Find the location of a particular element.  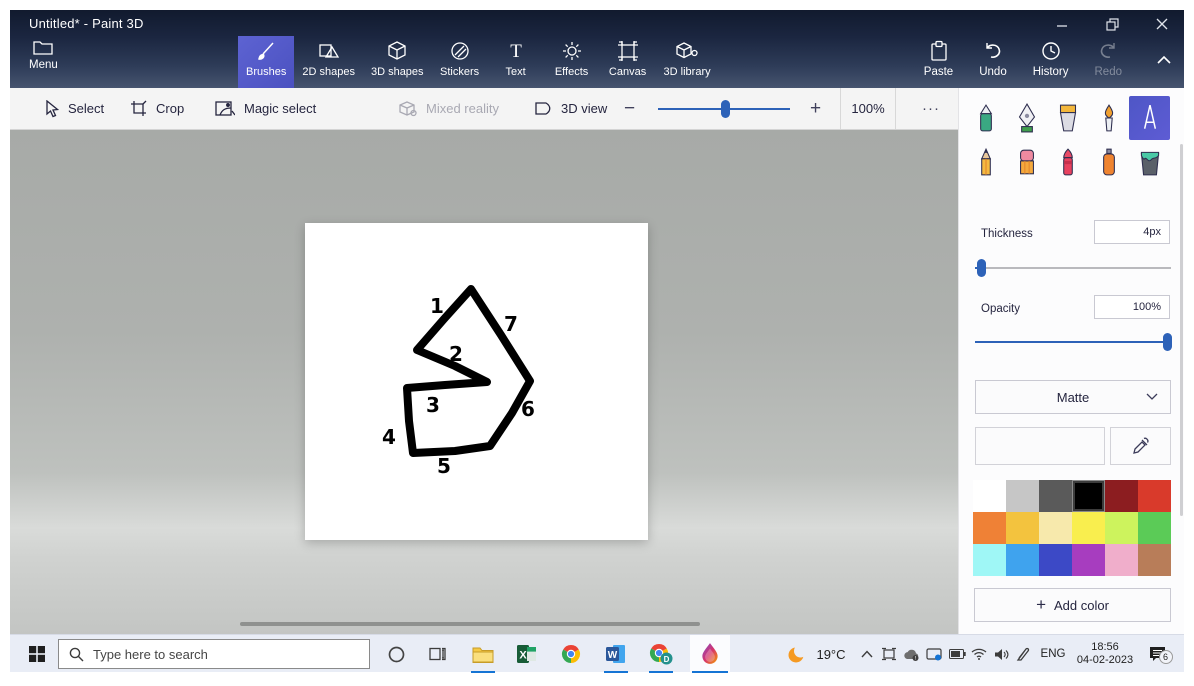

brush-crayon is located at coordinates (1067, 162).